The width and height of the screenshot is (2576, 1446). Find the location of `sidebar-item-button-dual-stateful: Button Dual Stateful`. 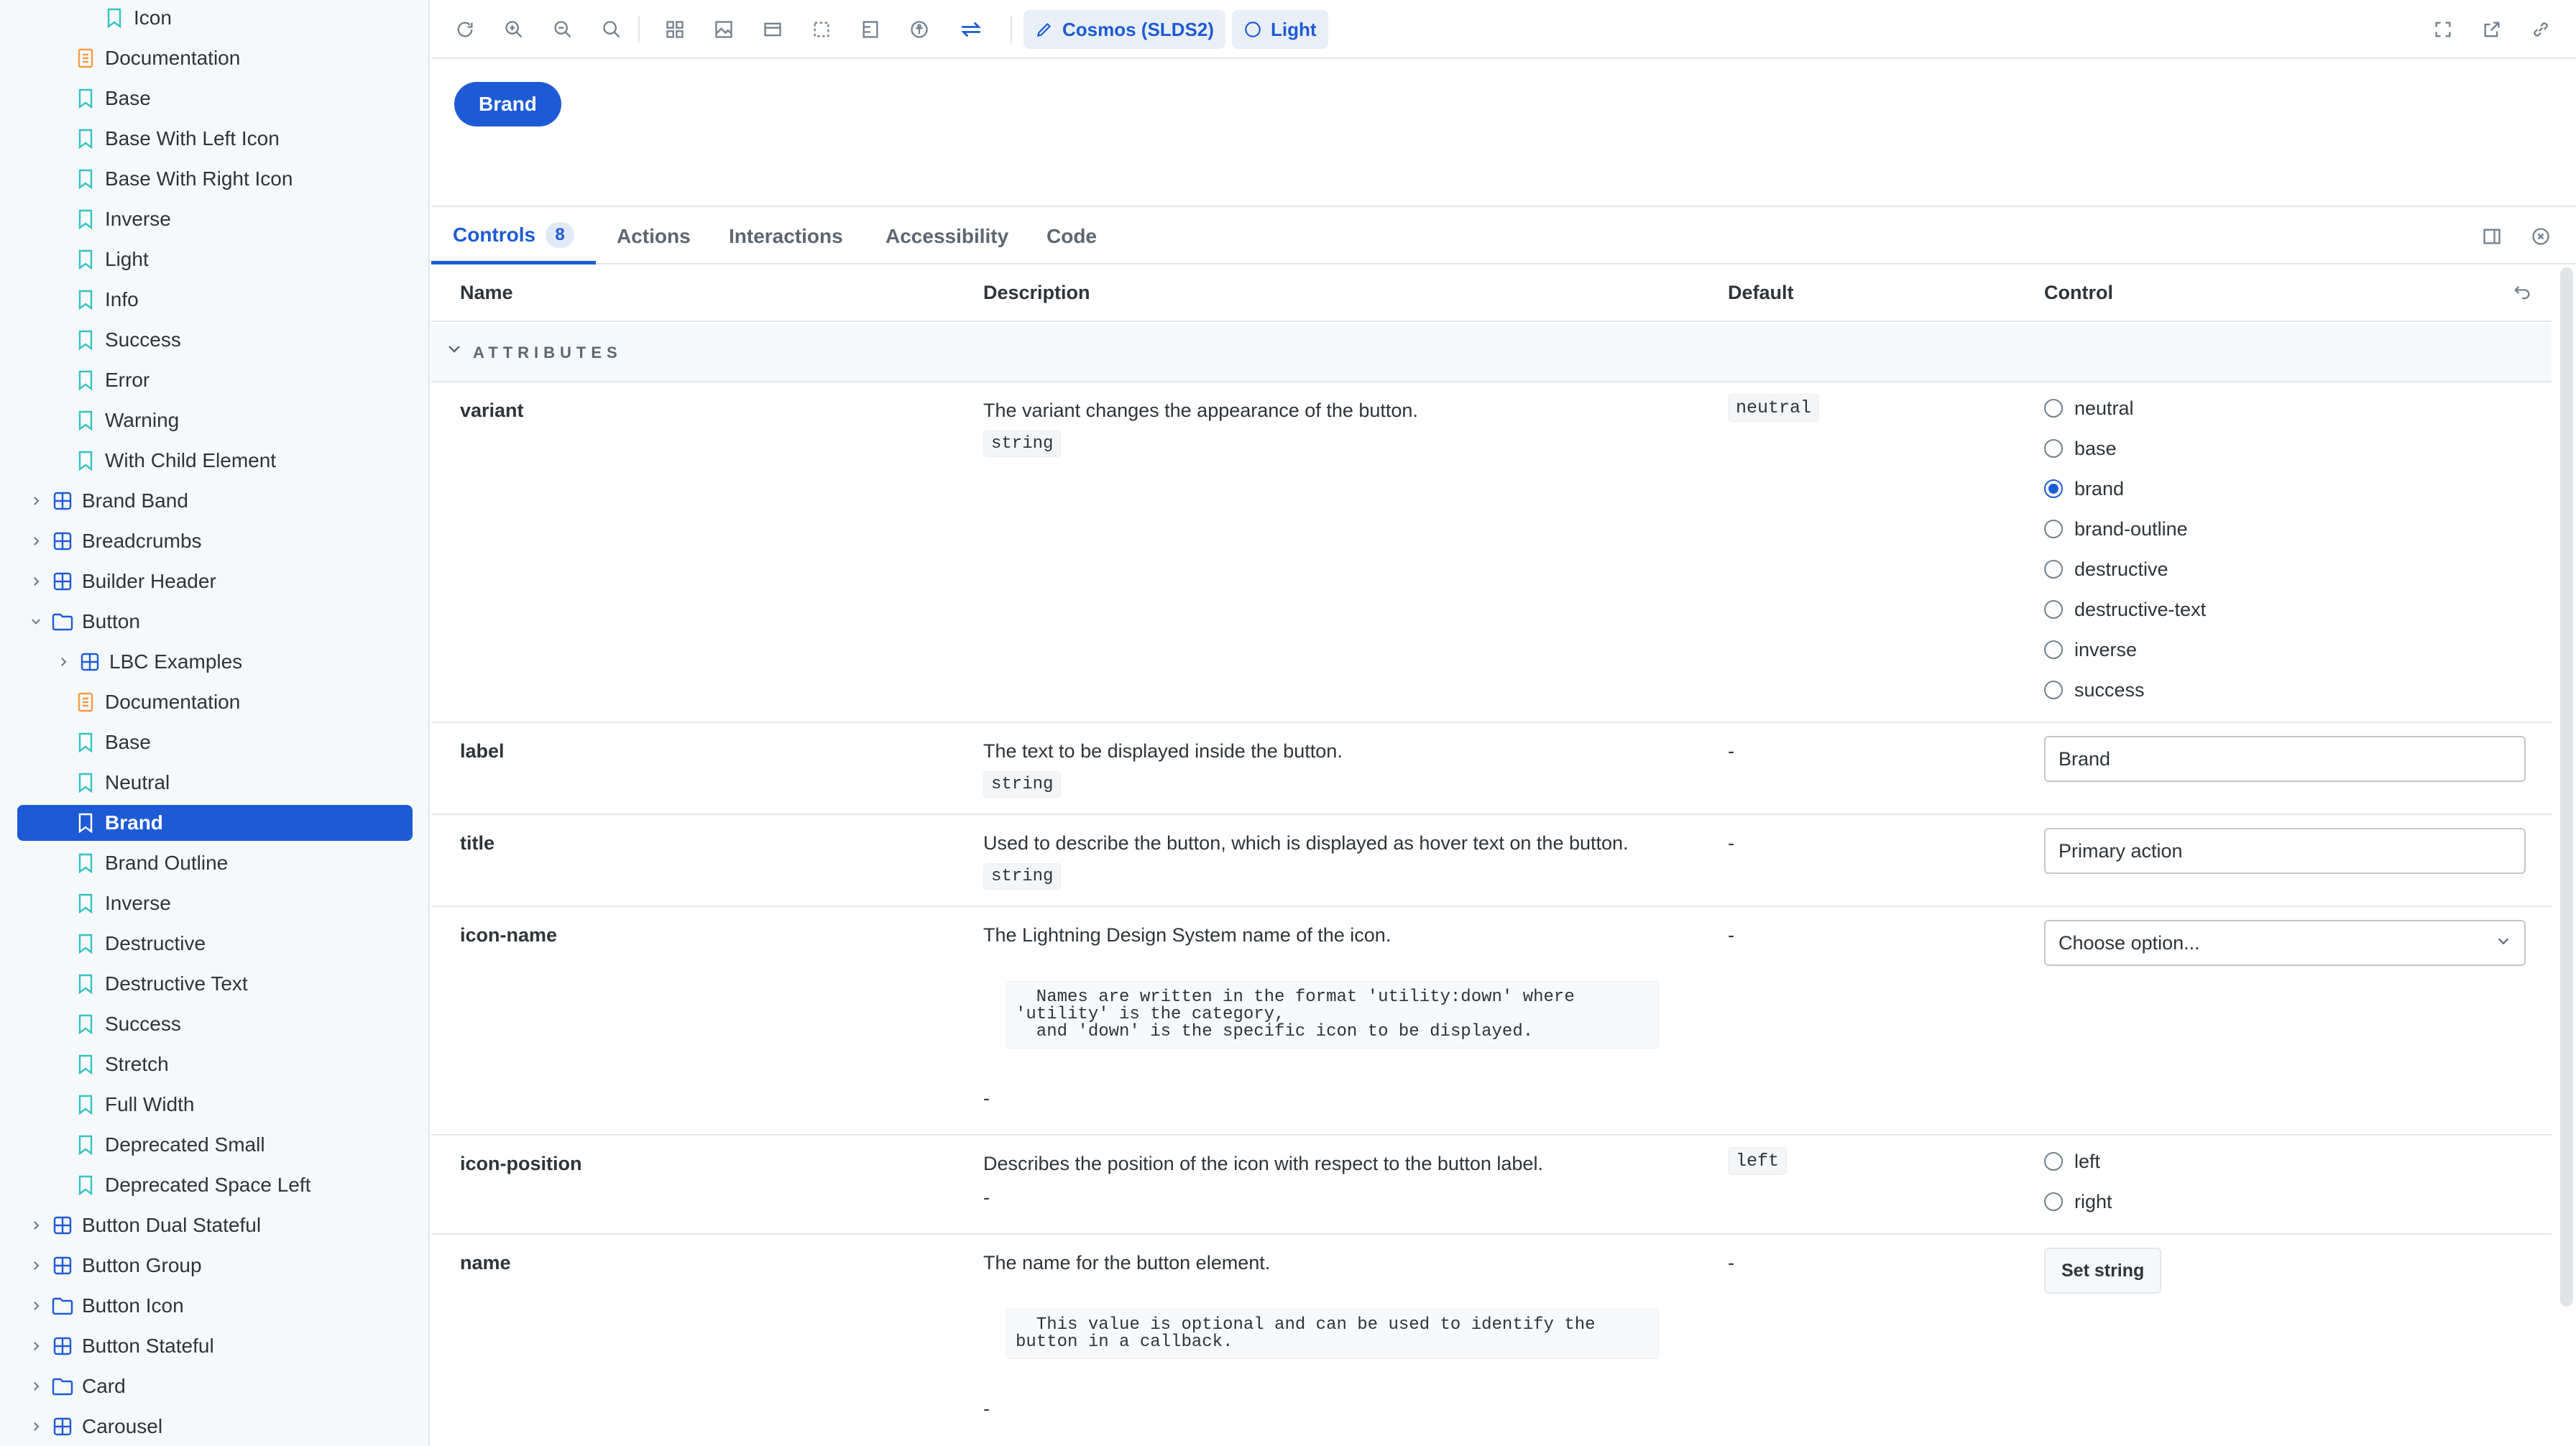

sidebar-item-button-dual-stateful: Button Dual Stateful is located at coordinates (143, 1225).